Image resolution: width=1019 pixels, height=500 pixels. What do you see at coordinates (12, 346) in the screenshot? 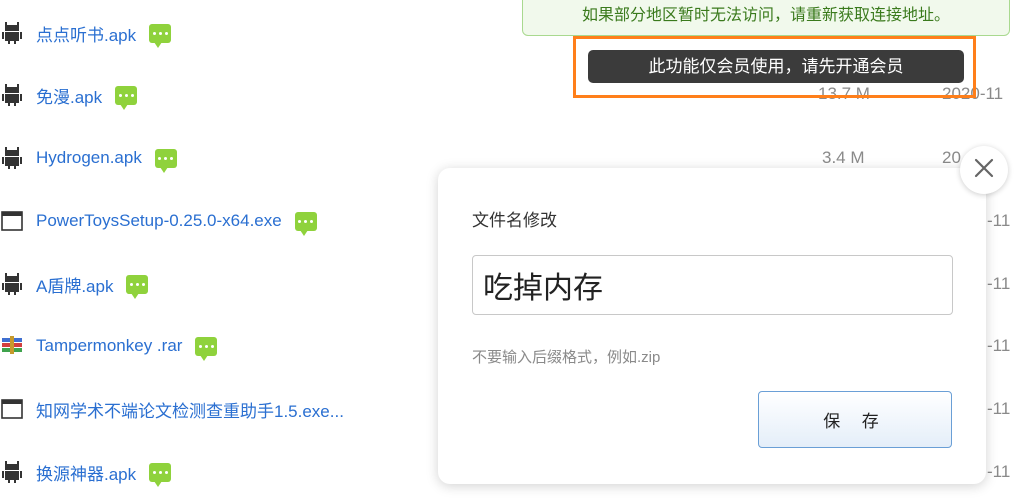
I see `archive-icon` at bounding box center [12, 346].